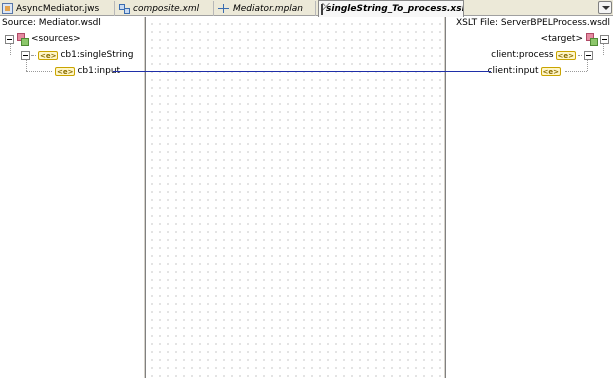 The image size is (613, 378). I want to click on tab-label: composite.xml, so click(166, 8).